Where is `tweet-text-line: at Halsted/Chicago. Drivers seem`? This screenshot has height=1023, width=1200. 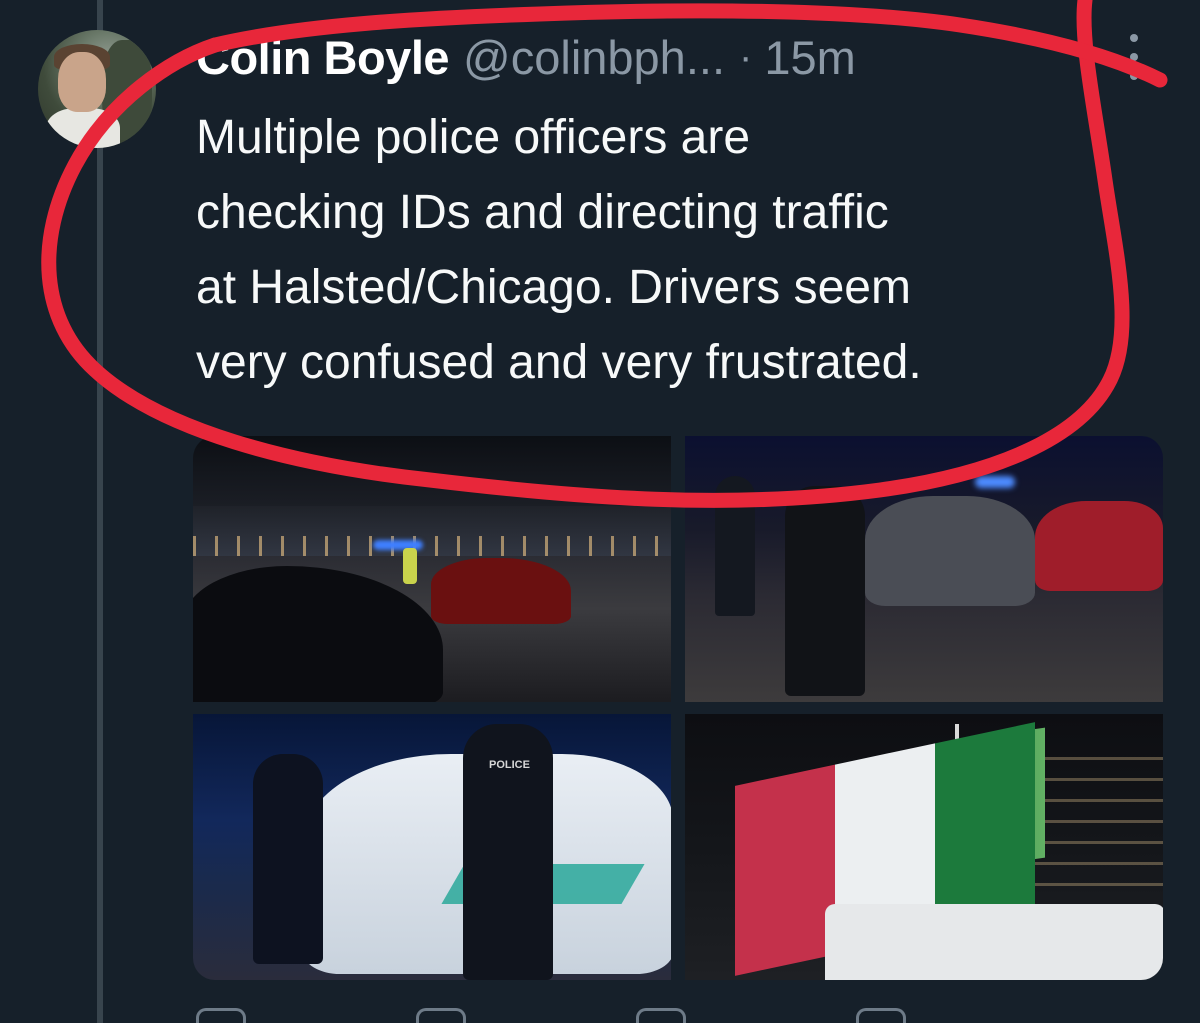
tweet-text-line: at Halsted/Chicago. Drivers seem is located at coordinates (553, 287).